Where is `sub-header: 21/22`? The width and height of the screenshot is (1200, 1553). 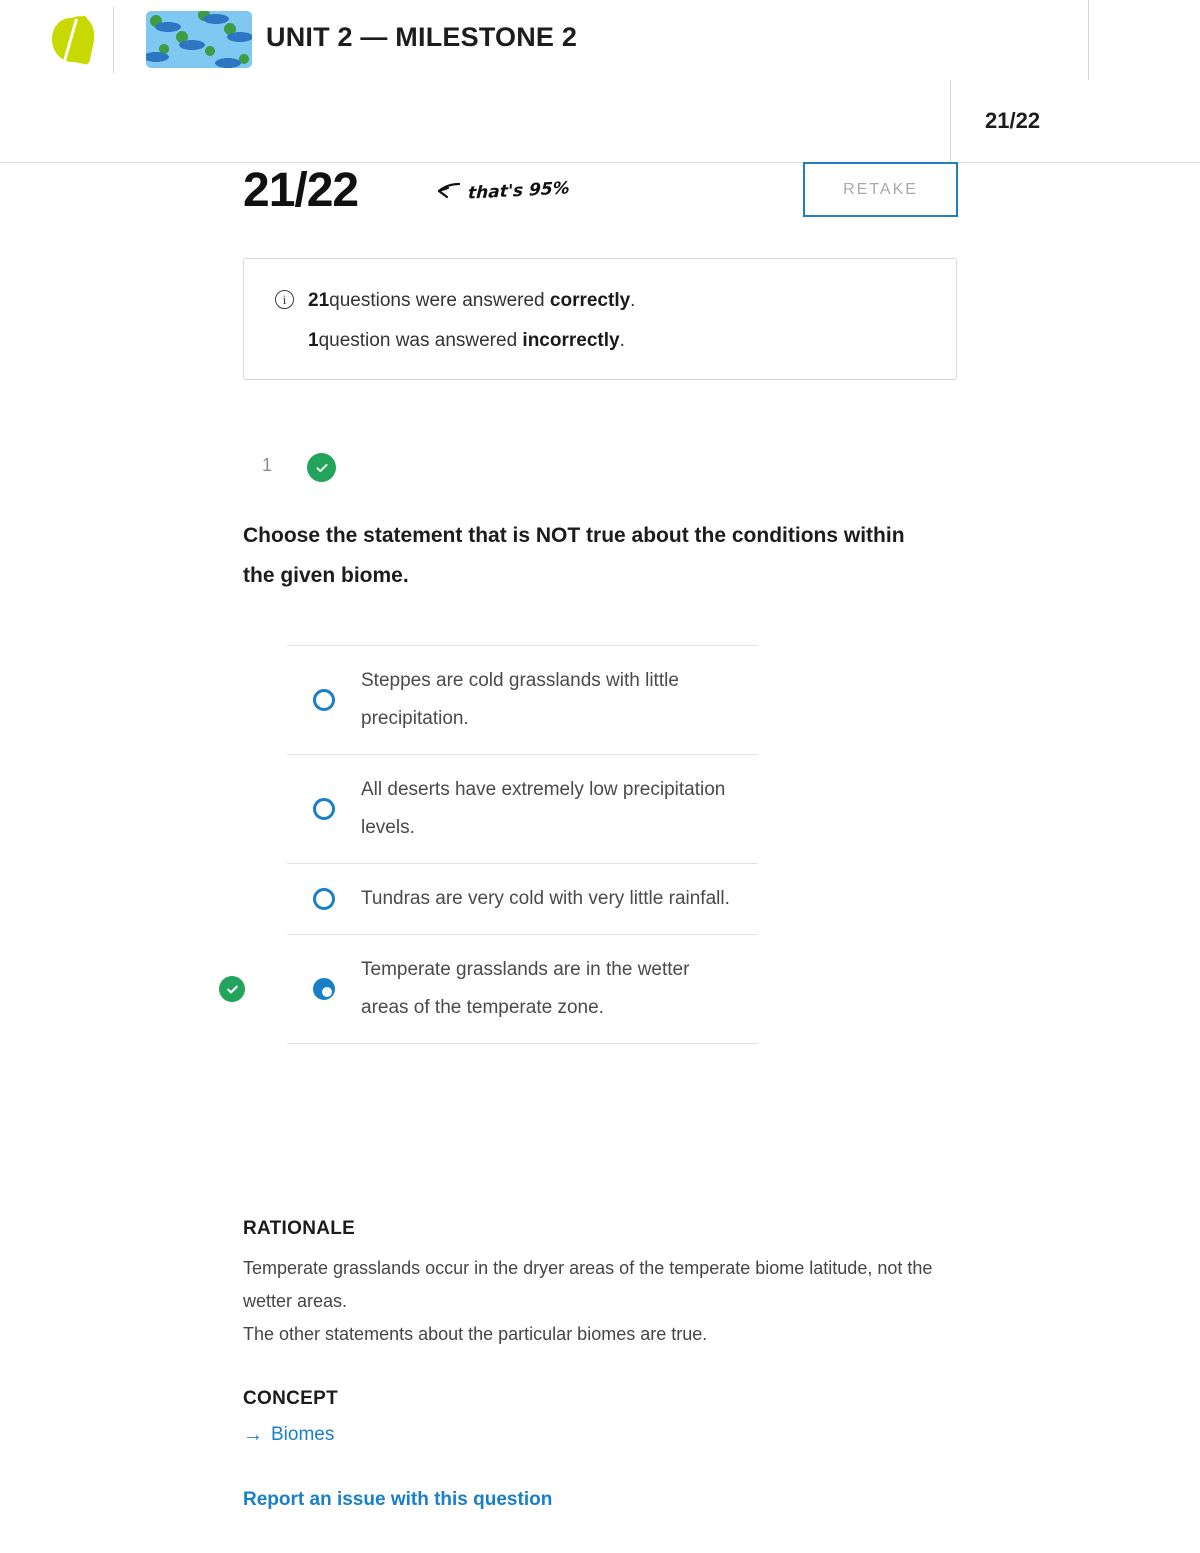 sub-header: 21/22 is located at coordinates (600, 121).